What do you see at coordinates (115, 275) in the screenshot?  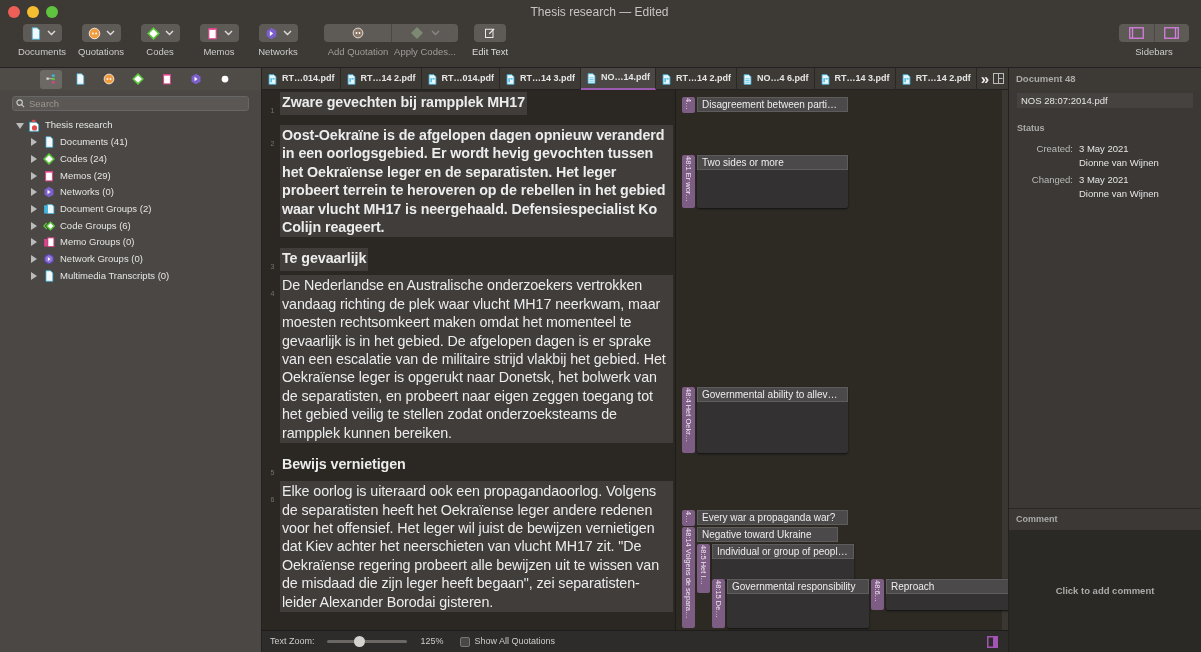 I see `tree-item: Multimedia Transcripts (0)` at bounding box center [115, 275].